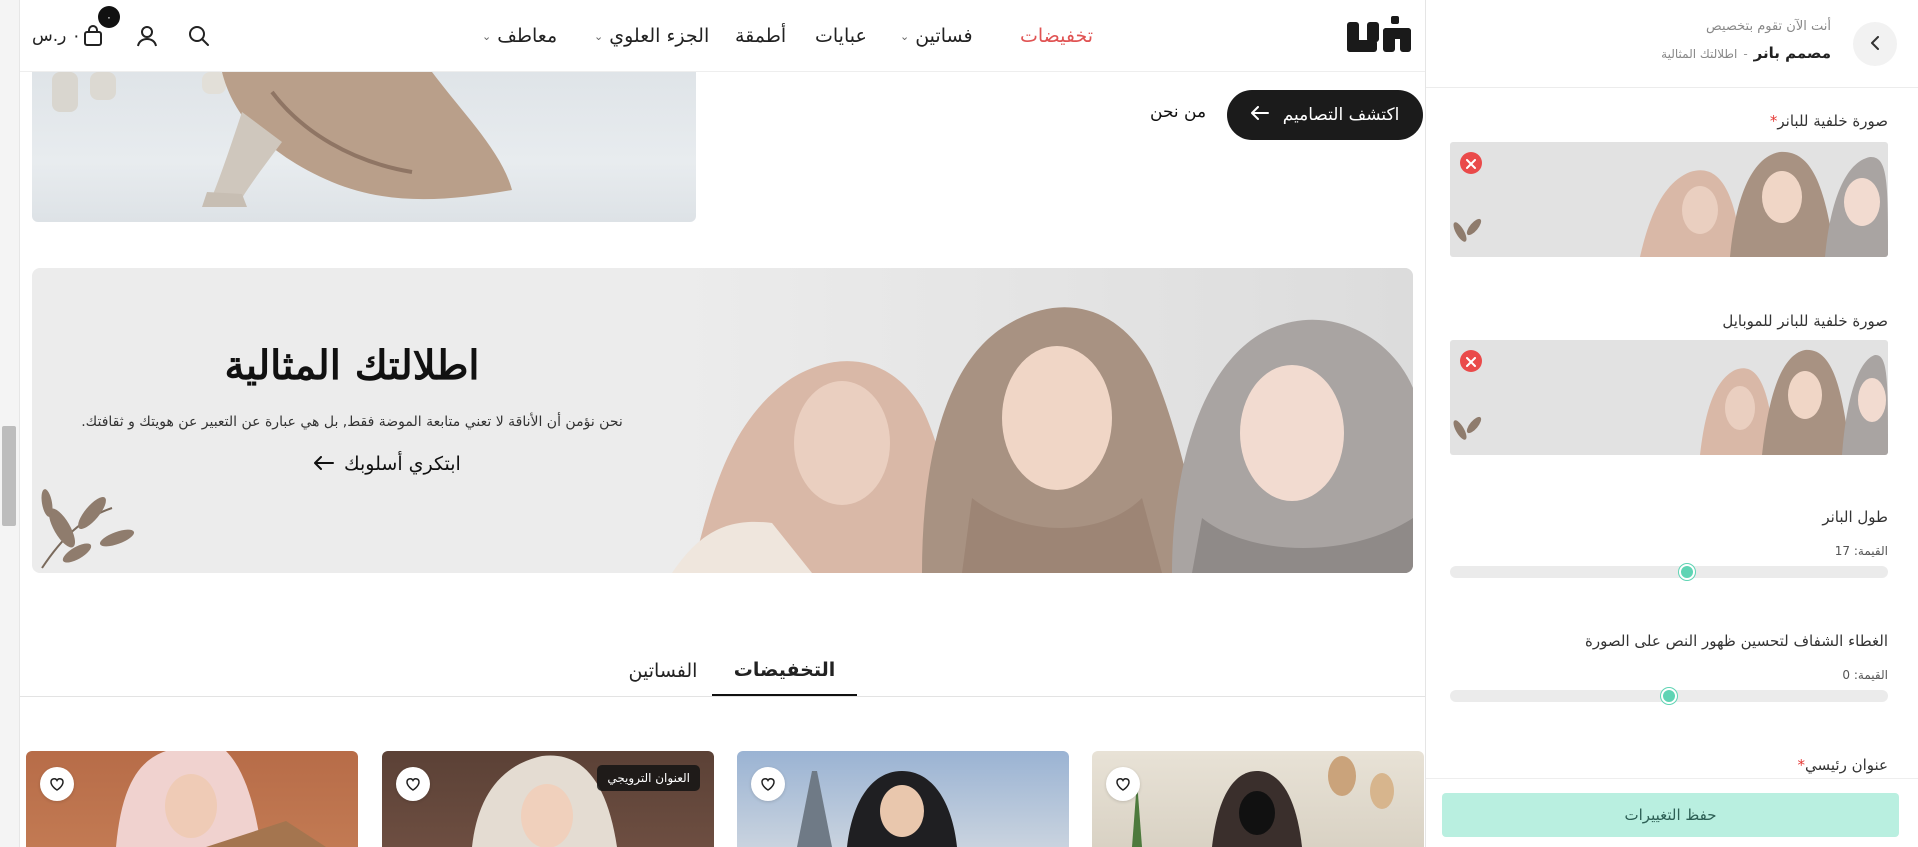 This screenshot has width=1918, height=847. I want to click on banner-height-label: طول البانر, so click(1855, 517).